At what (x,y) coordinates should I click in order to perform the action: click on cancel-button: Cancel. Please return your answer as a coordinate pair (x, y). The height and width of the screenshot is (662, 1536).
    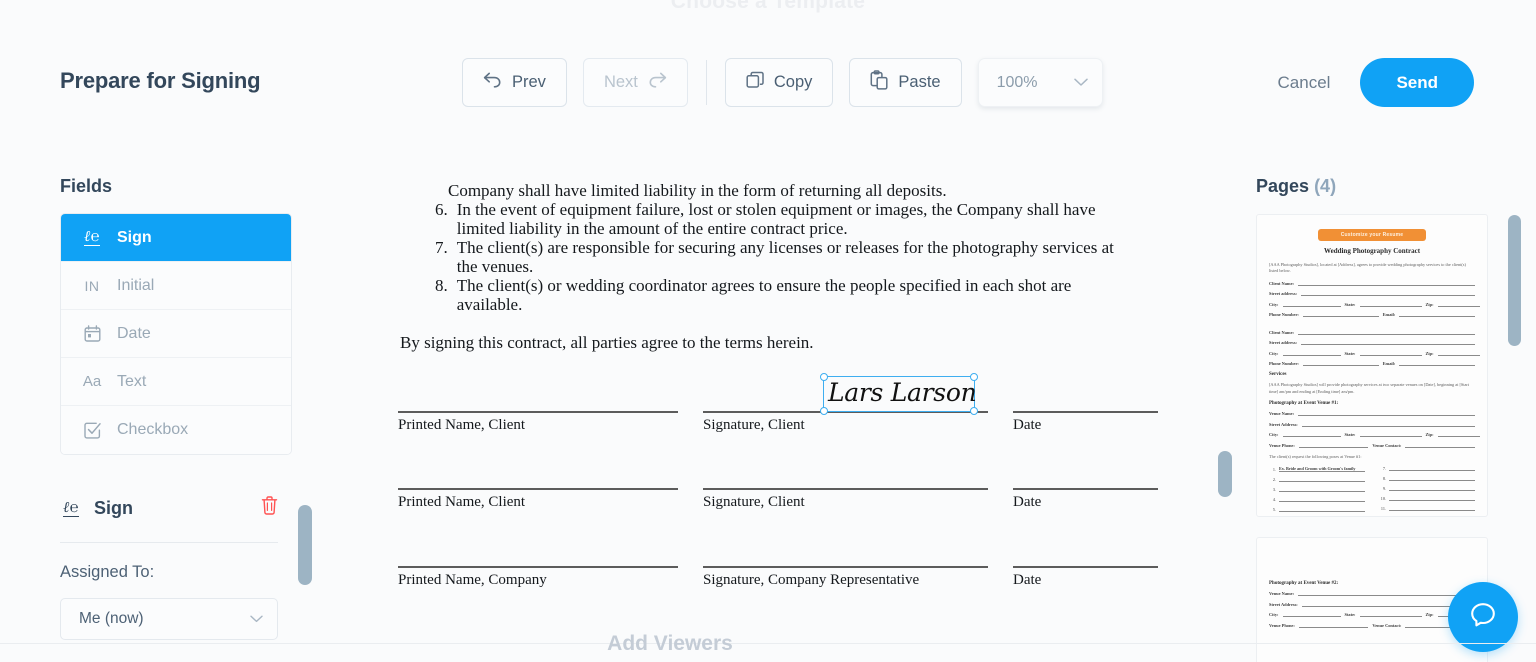
    Looking at the image, I should click on (1304, 83).